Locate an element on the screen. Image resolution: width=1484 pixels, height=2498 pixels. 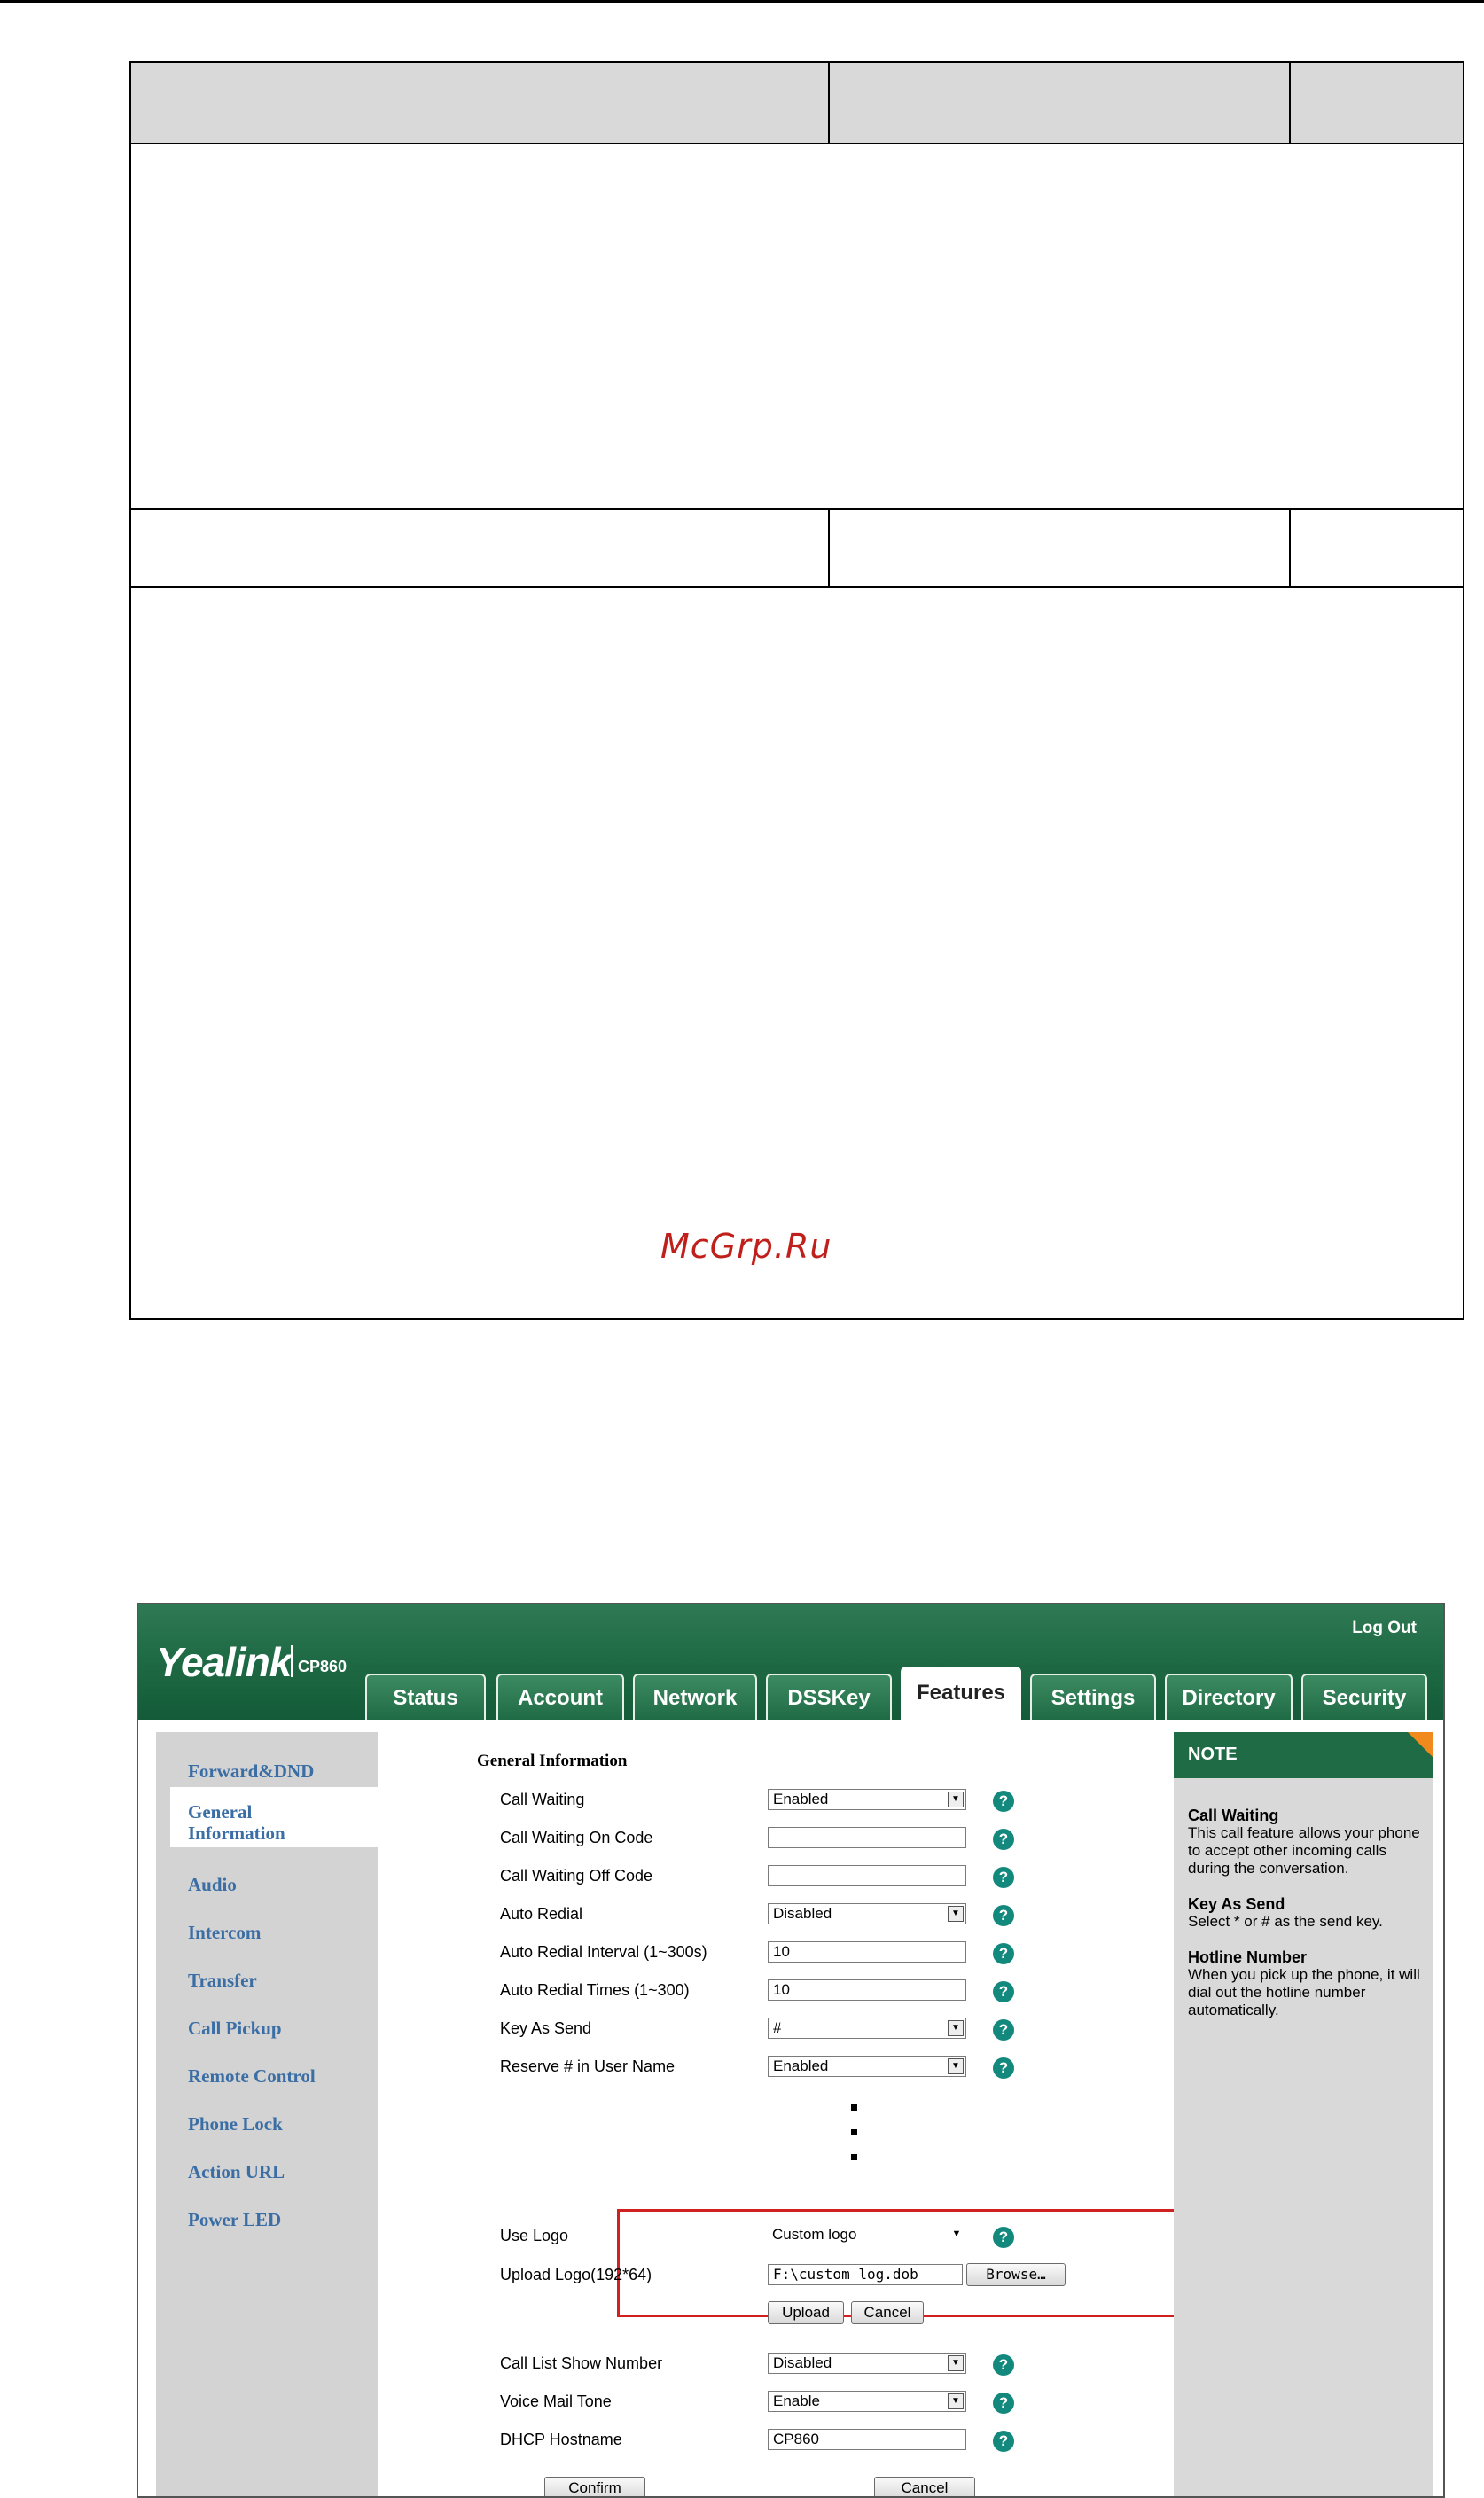
tab-features: Features is located at coordinates (961, 1693).